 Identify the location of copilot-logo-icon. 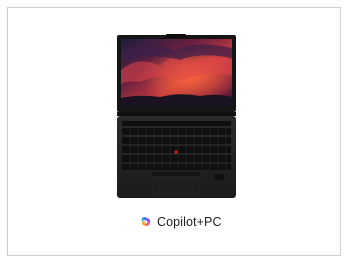
(145, 221).